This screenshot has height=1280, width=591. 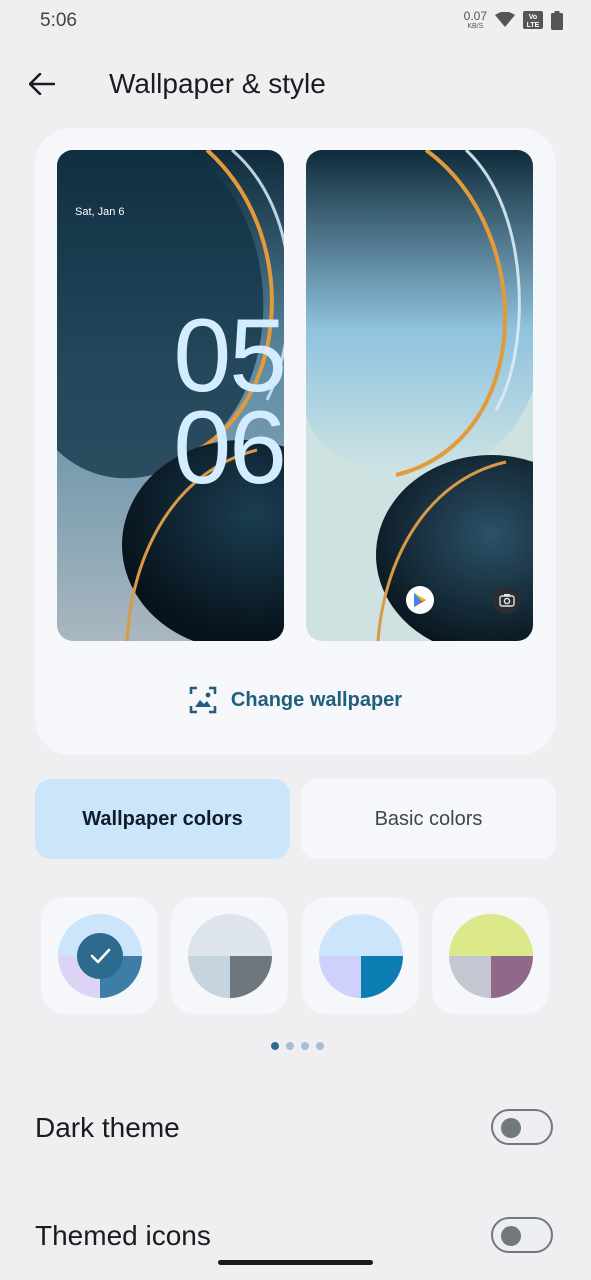 What do you see at coordinates (217, 83) in the screenshot?
I see `page-title: Wallpaper & style` at bounding box center [217, 83].